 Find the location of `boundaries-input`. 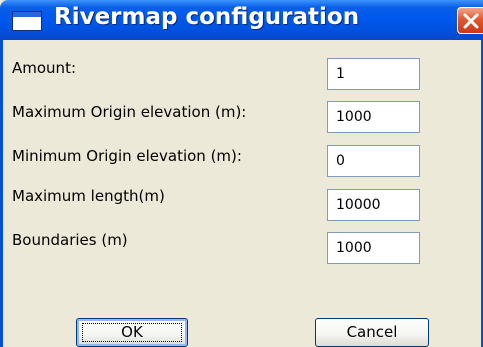

boundaries-input is located at coordinates (373, 248).